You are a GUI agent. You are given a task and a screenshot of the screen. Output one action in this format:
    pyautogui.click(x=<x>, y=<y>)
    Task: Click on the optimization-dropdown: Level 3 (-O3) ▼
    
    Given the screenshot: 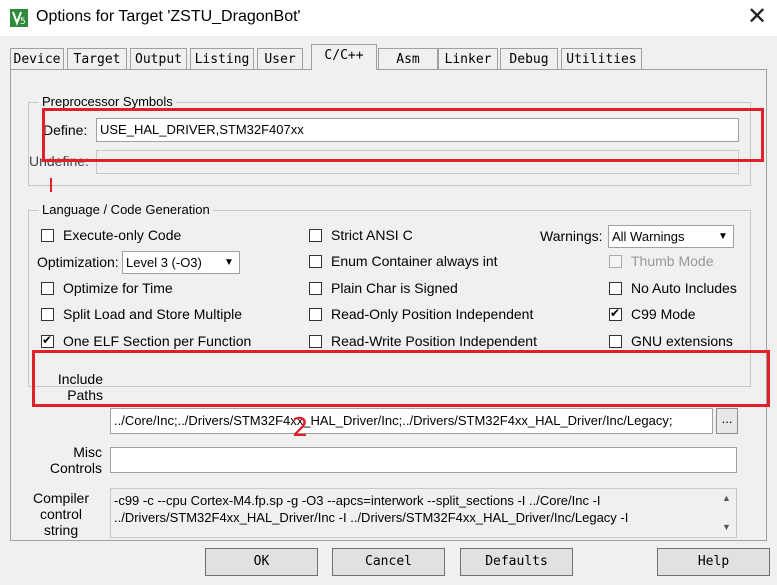 What is the action you would take?
    pyautogui.click(x=181, y=262)
    